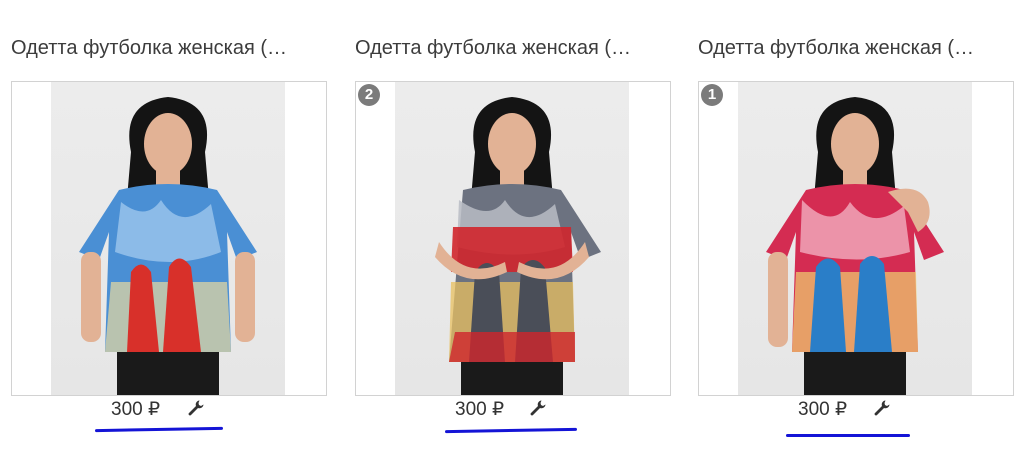 The image size is (1036, 471). I want to click on image-count-badge: 1, so click(712, 95).